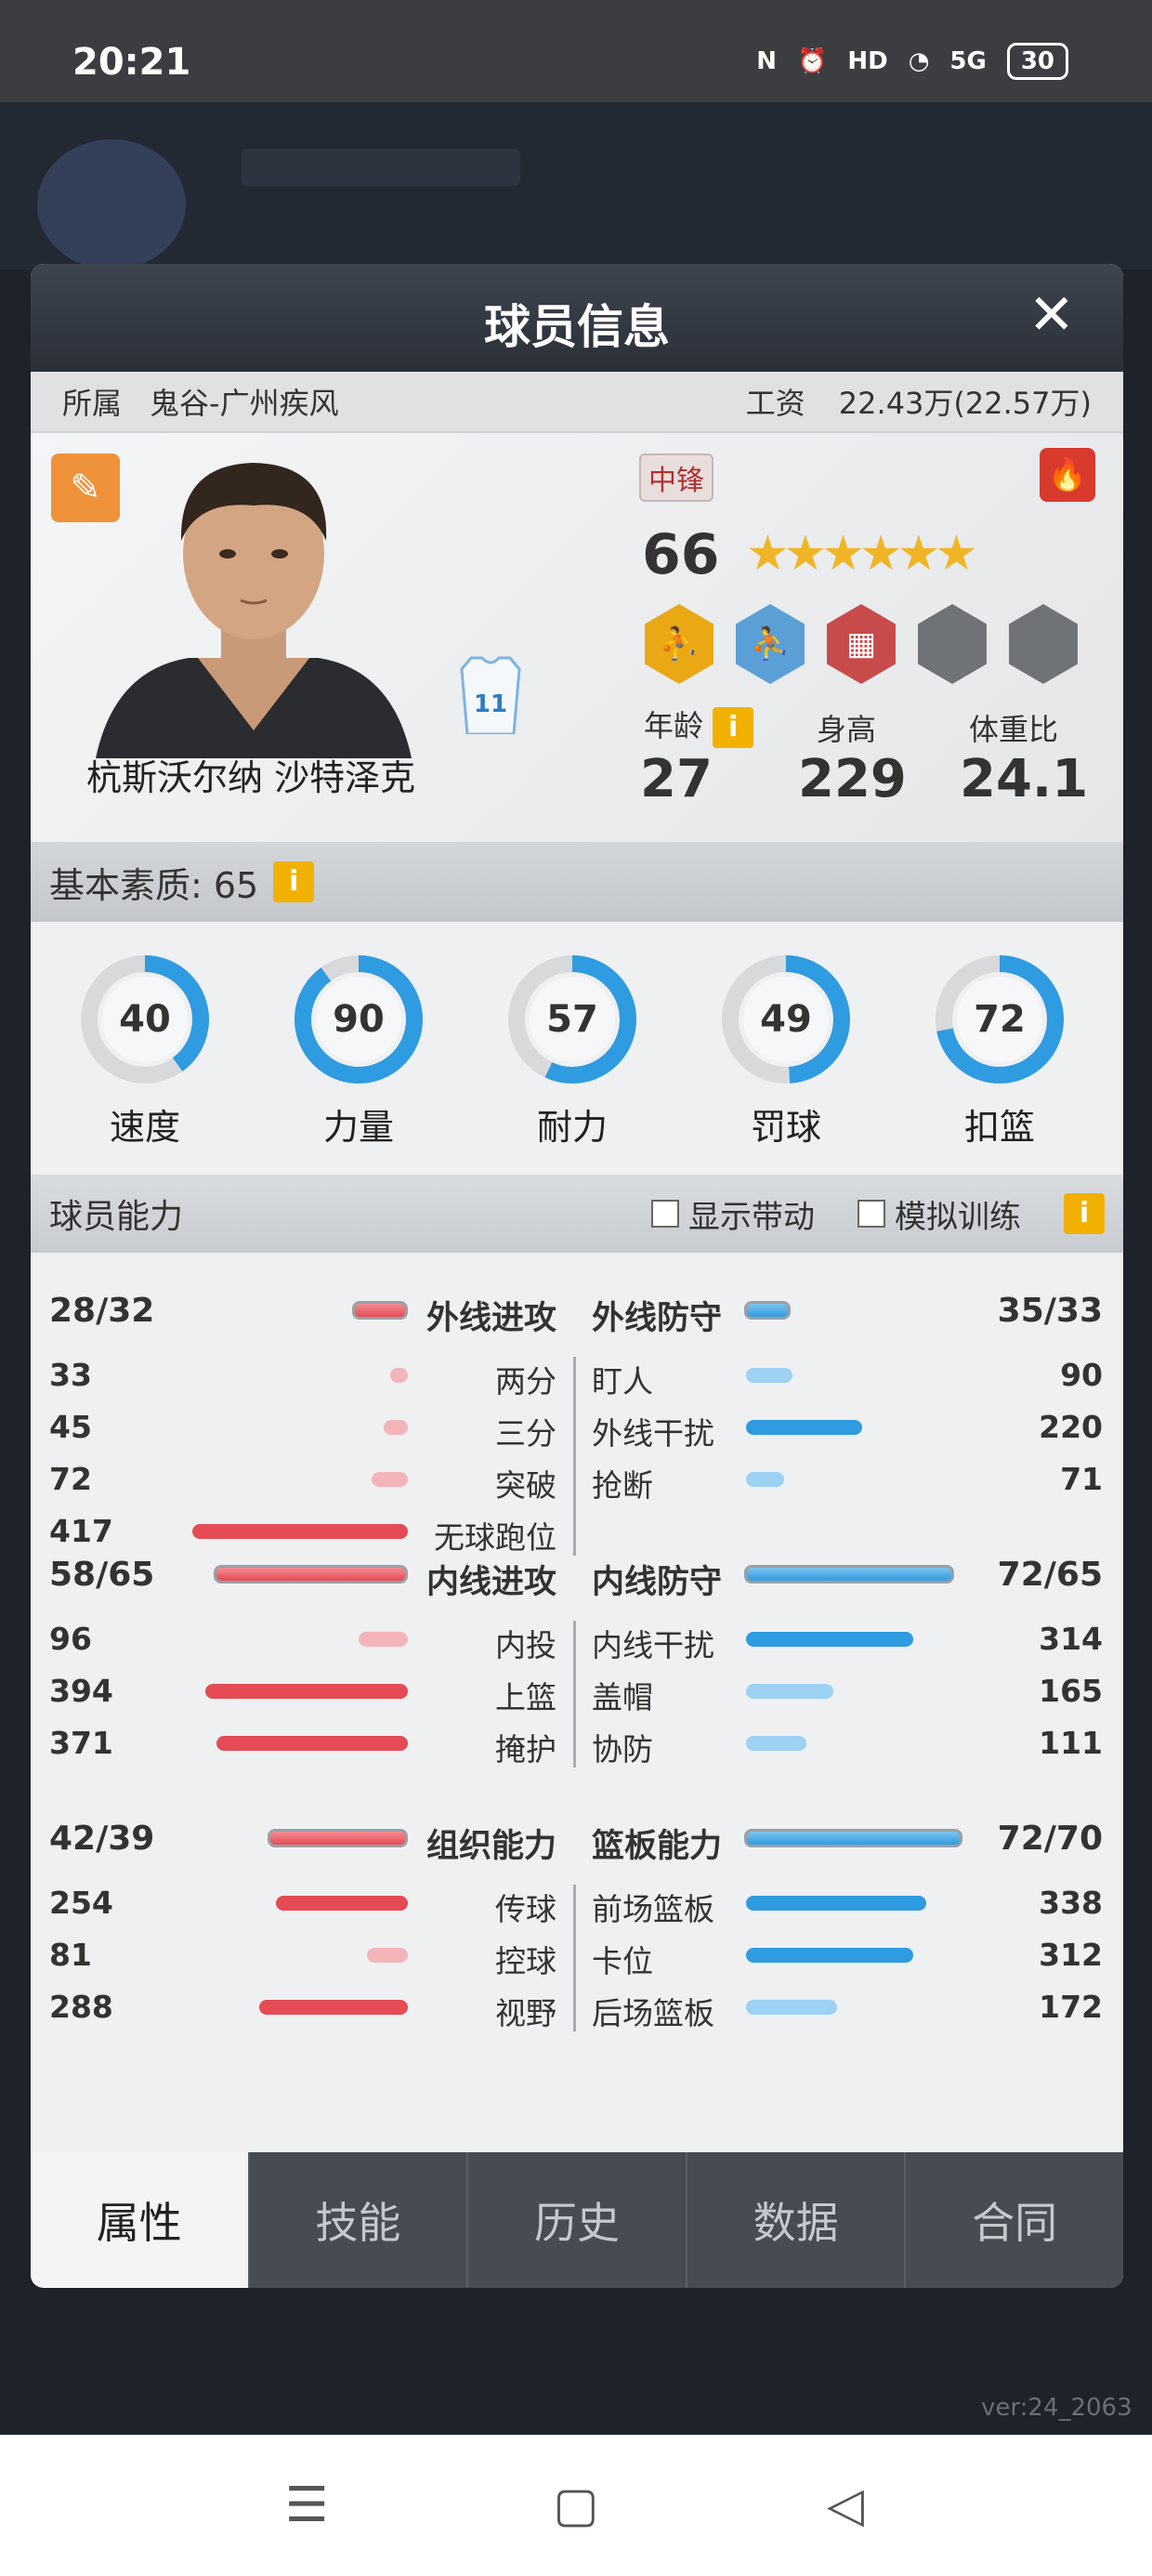  What do you see at coordinates (131, 62) in the screenshot?
I see `clock: 20:21` at bounding box center [131, 62].